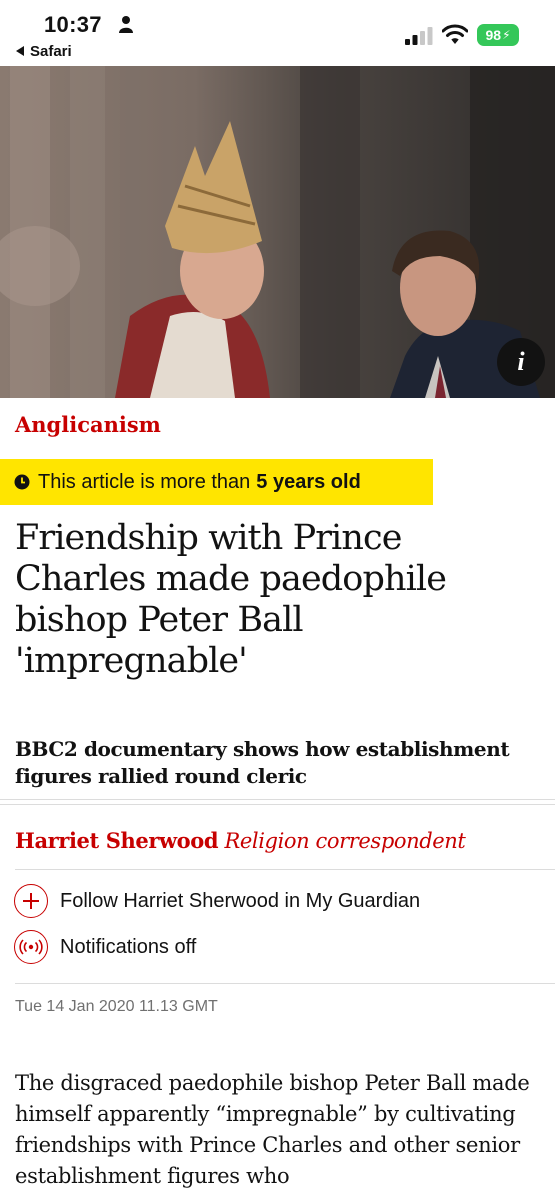  What do you see at coordinates (277, 33) in the screenshot?
I see `status-bar: 10:37 Safari 98 ⚡` at bounding box center [277, 33].